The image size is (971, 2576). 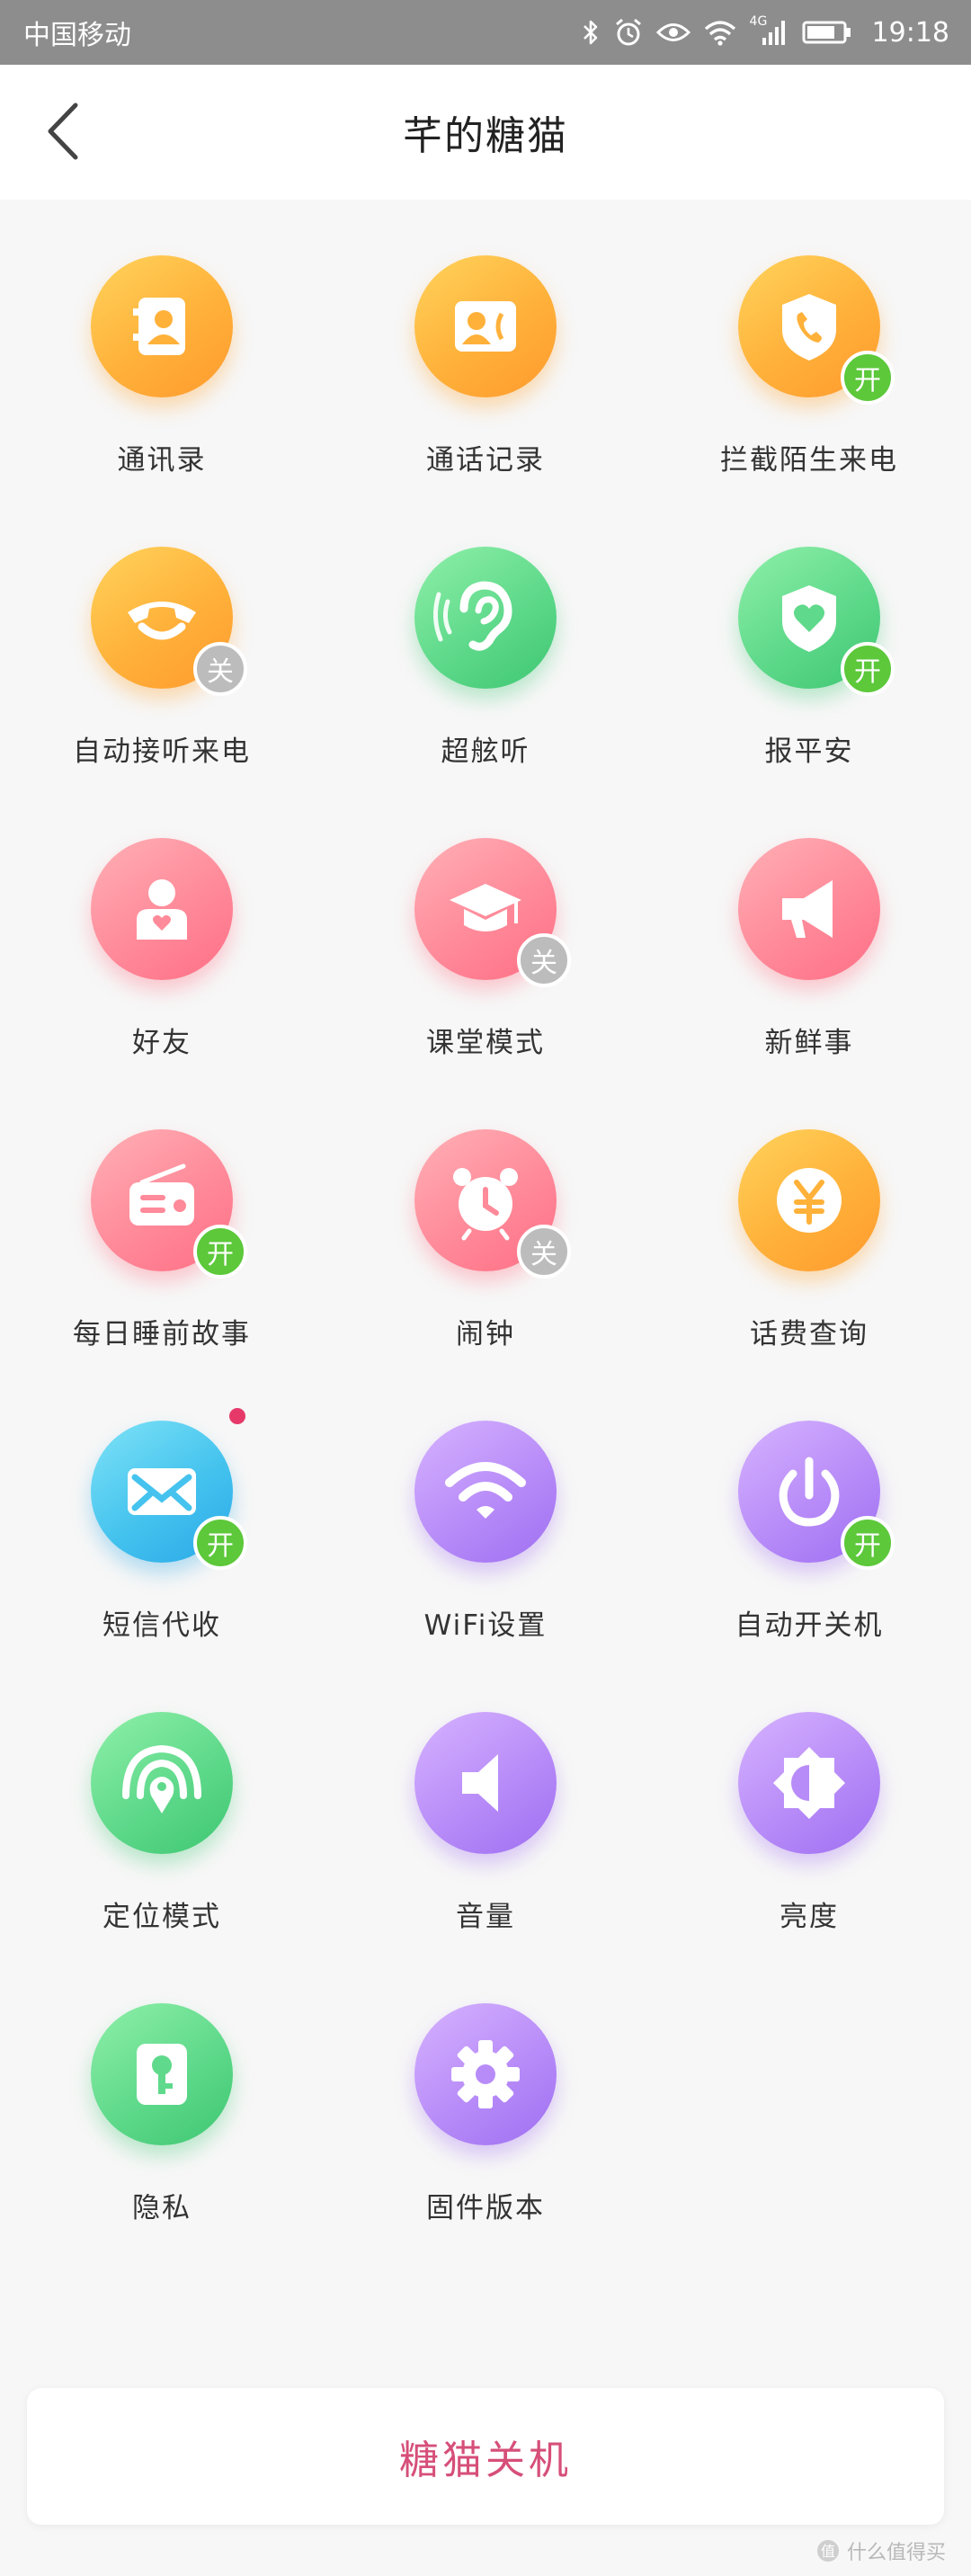 I want to click on feature-label: 定位模式, so click(x=161, y=1917).